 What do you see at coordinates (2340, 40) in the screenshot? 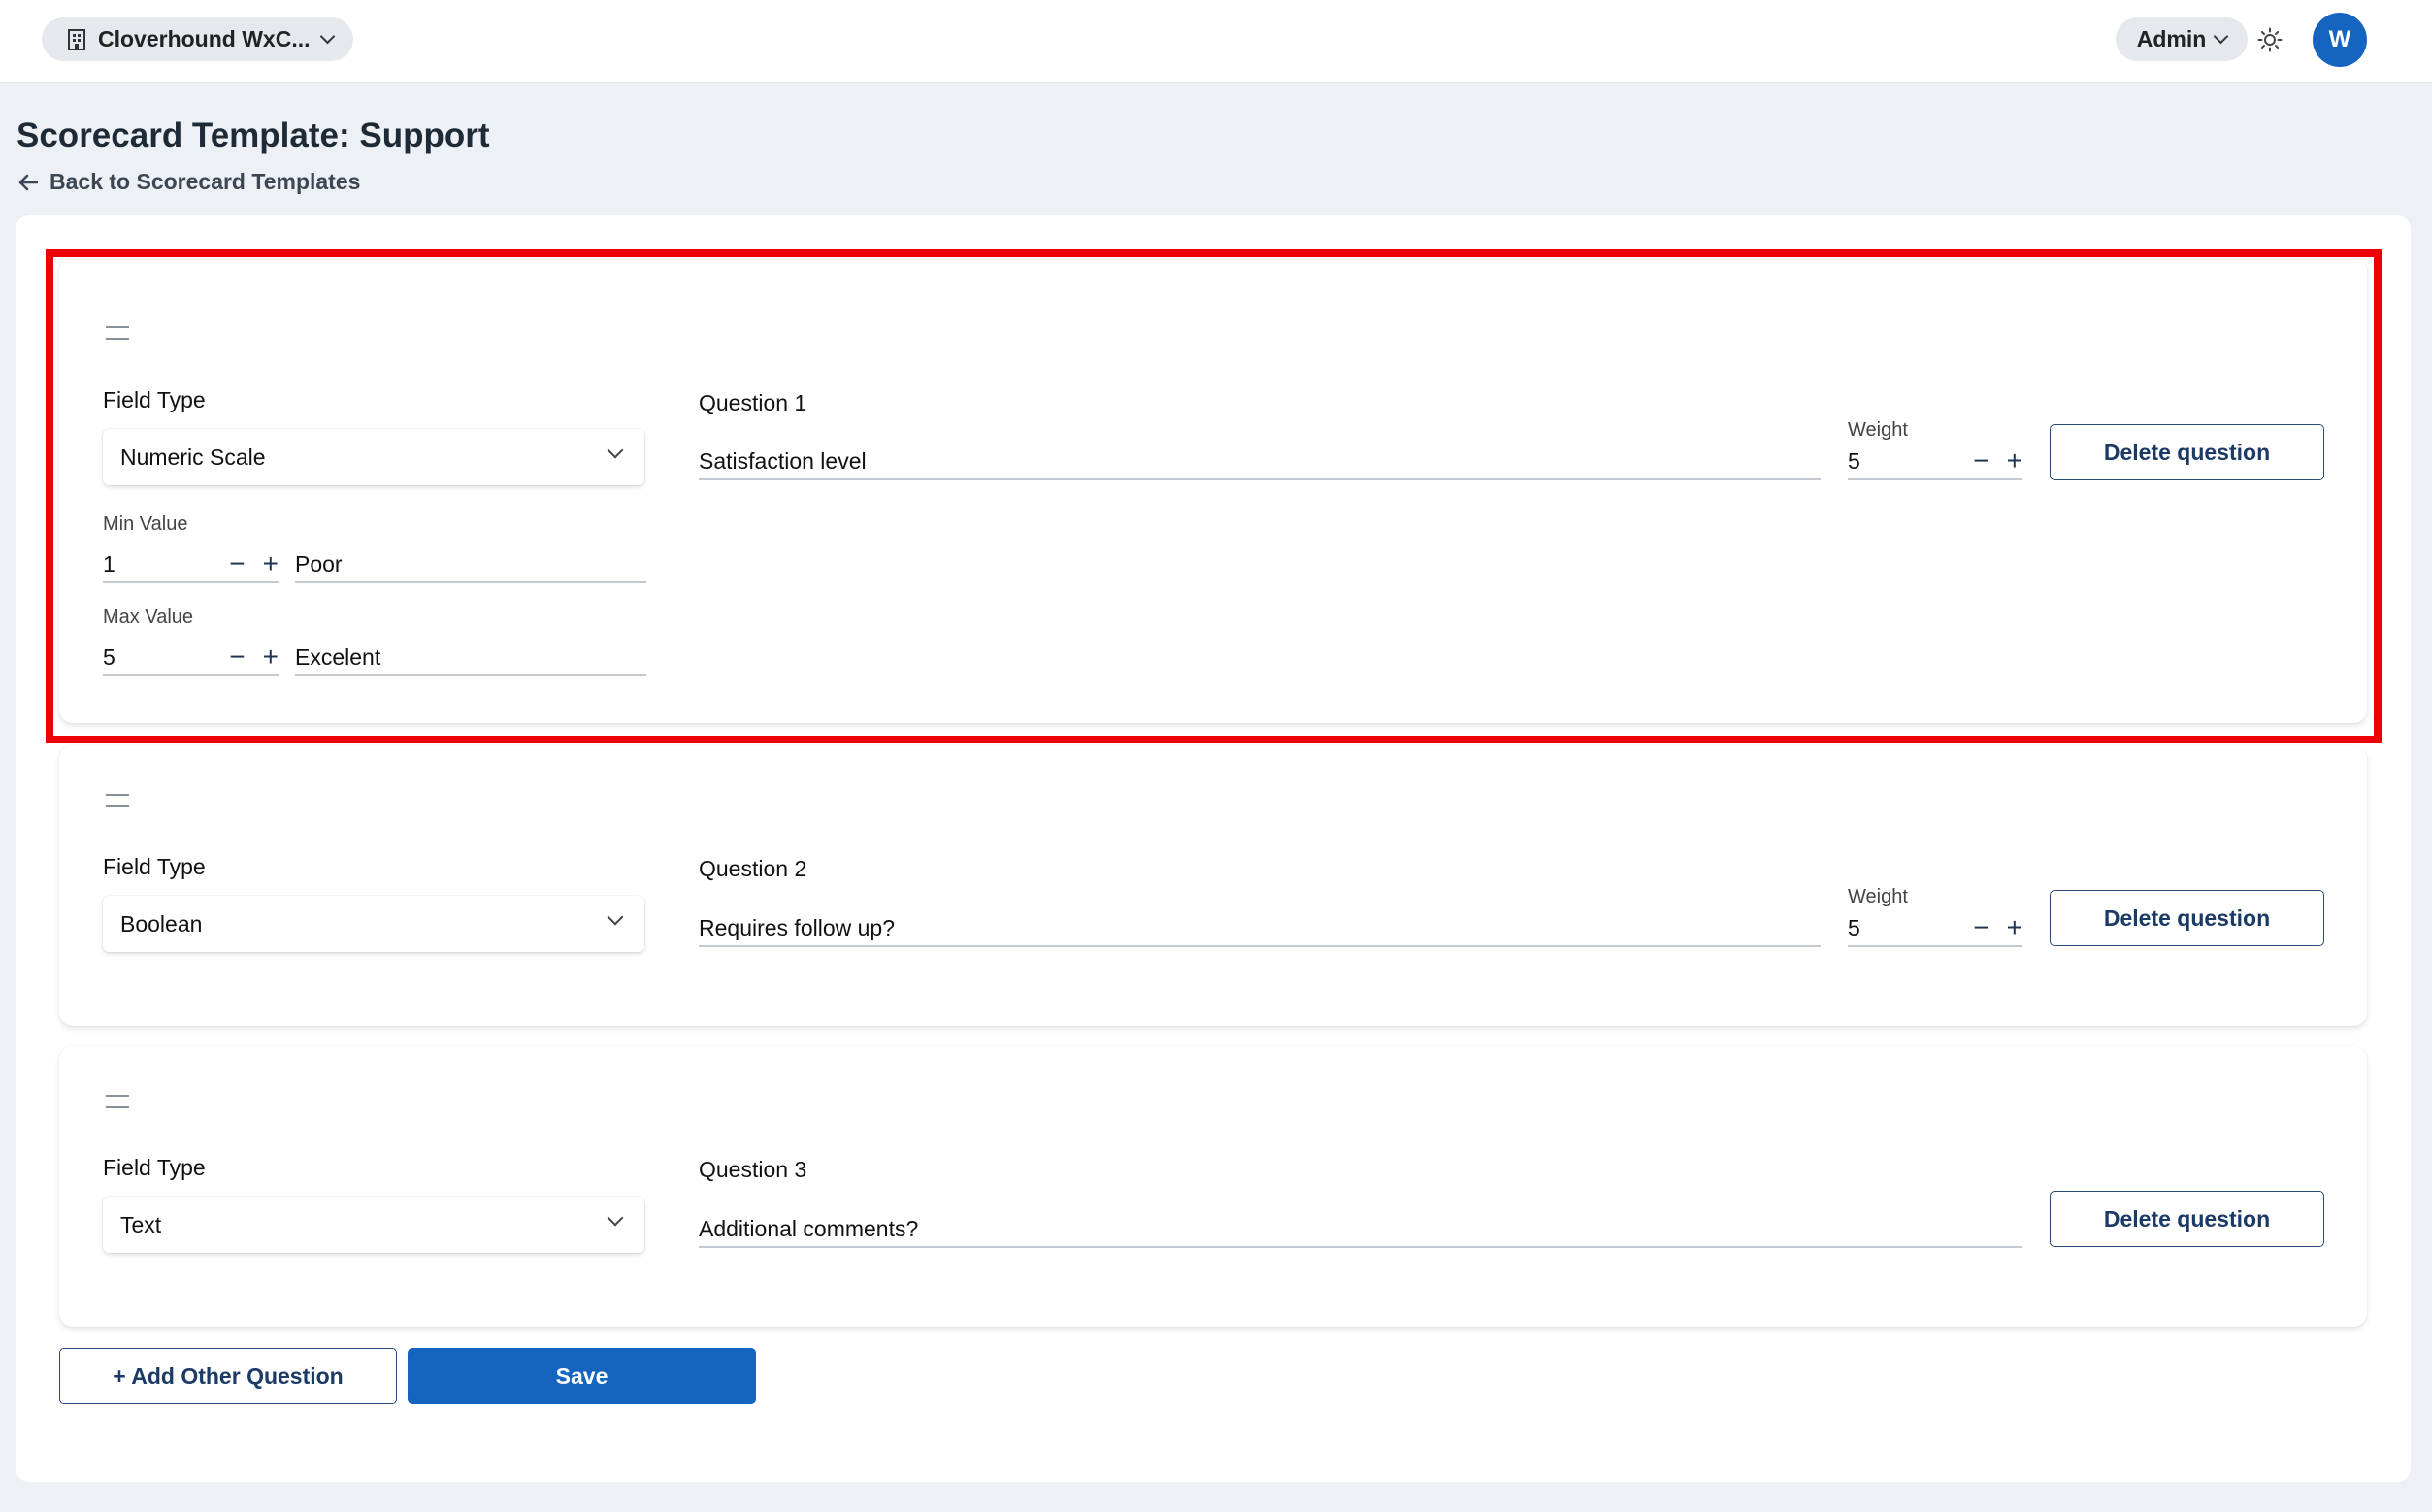
I see `avatar: W` at bounding box center [2340, 40].